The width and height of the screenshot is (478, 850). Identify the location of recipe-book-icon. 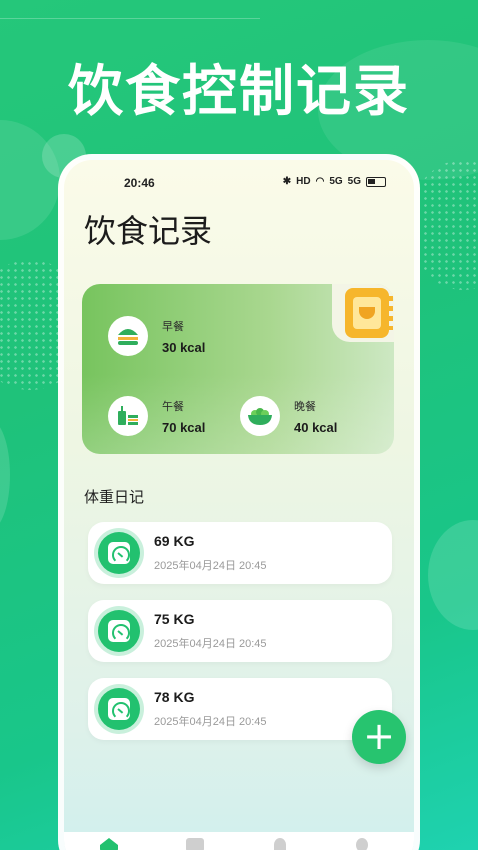
(369, 313).